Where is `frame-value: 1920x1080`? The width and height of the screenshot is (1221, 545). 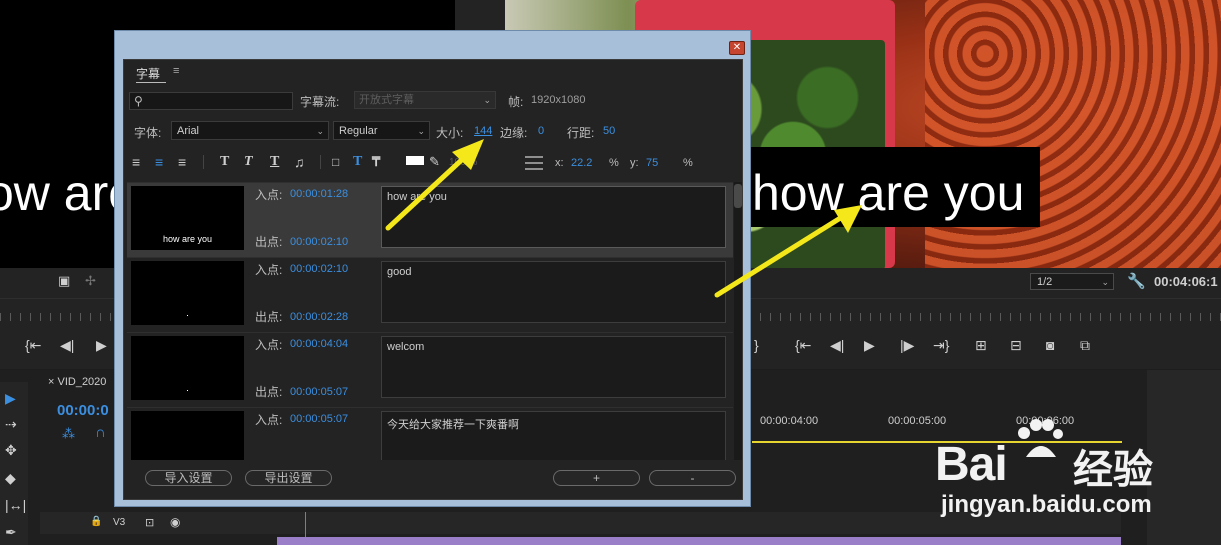
frame-value: 1920x1080 is located at coordinates (558, 100).